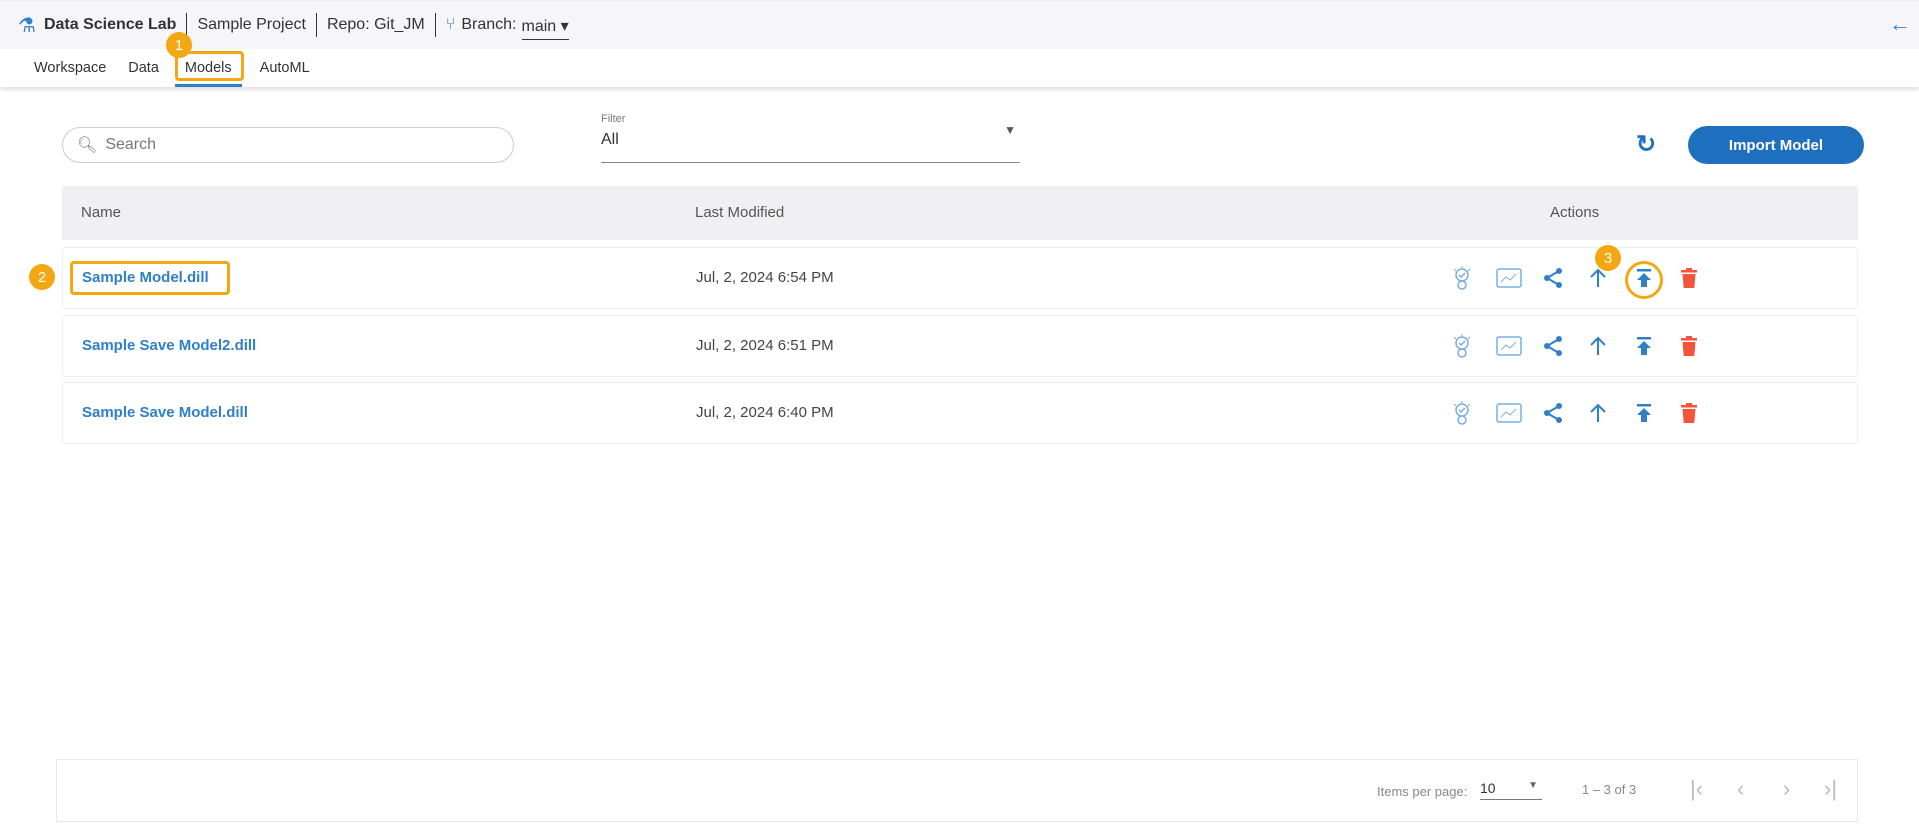 The height and width of the screenshot is (825, 1919). What do you see at coordinates (150, 278) in the screenshot?
I see `annotation-box-model-name` at bounding box center [150, 278].